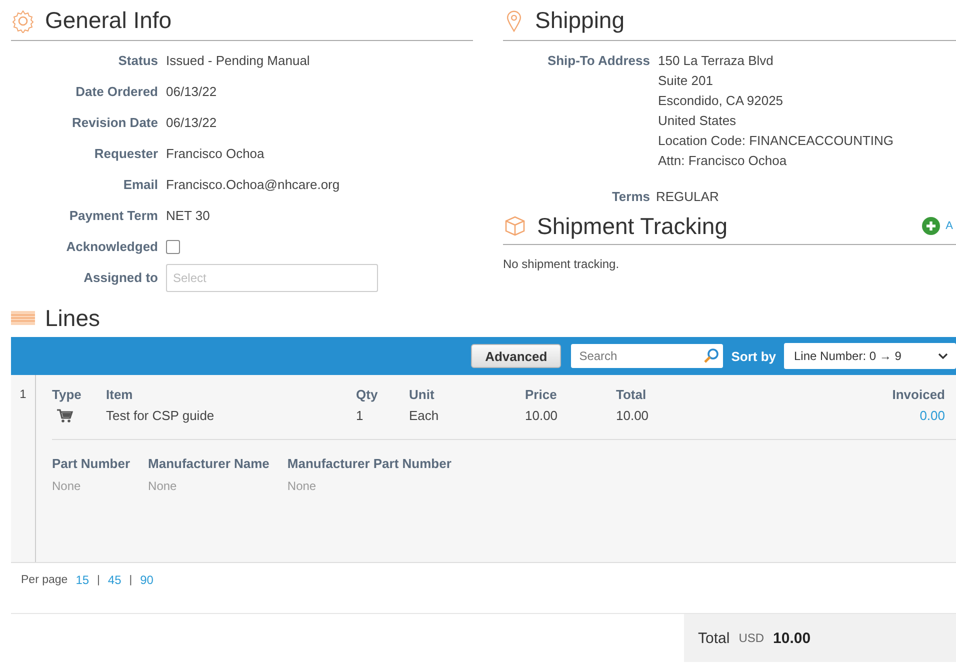 This screenshot has height=663, width=956. Describe the element at coordinates (140, 185) in the screenshot. I see `field-label: Email` at that location.